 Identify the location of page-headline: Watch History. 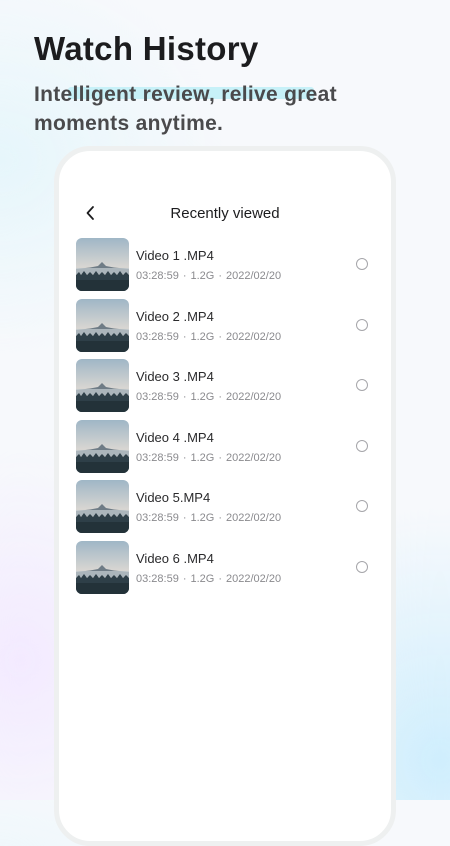
(174, 64).